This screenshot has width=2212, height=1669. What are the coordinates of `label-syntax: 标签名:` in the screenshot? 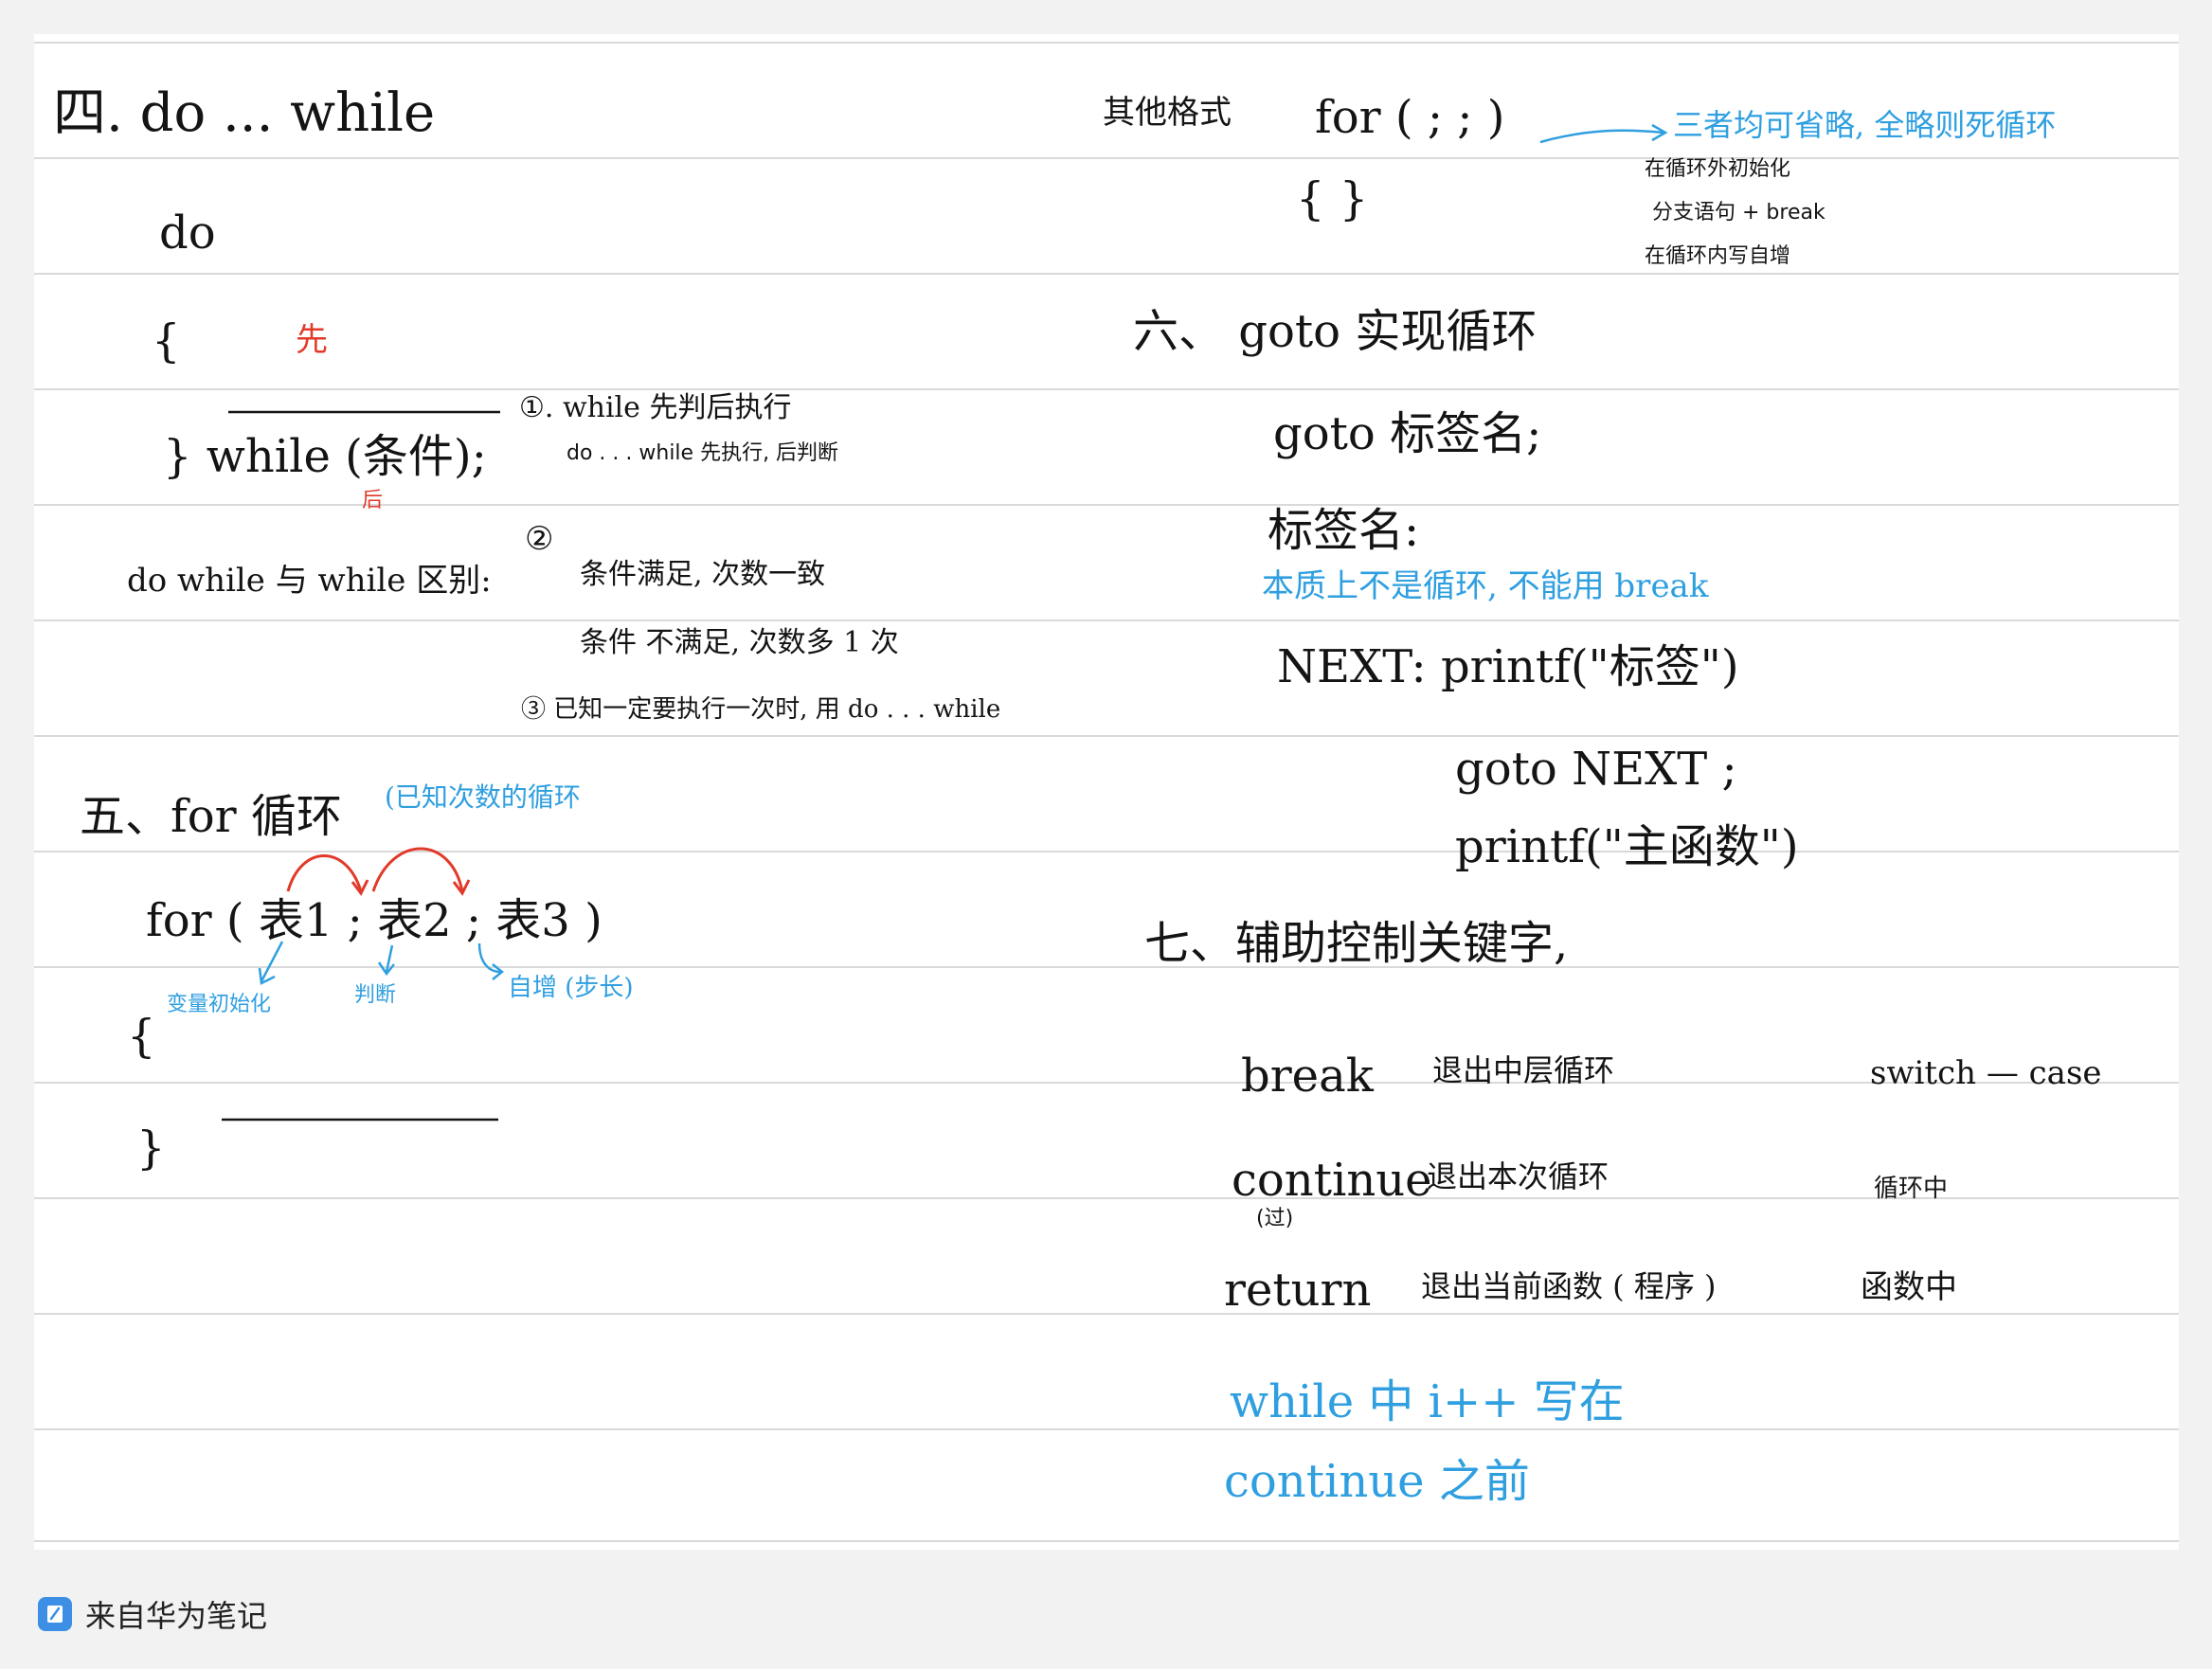 It's located at (1344, 530).